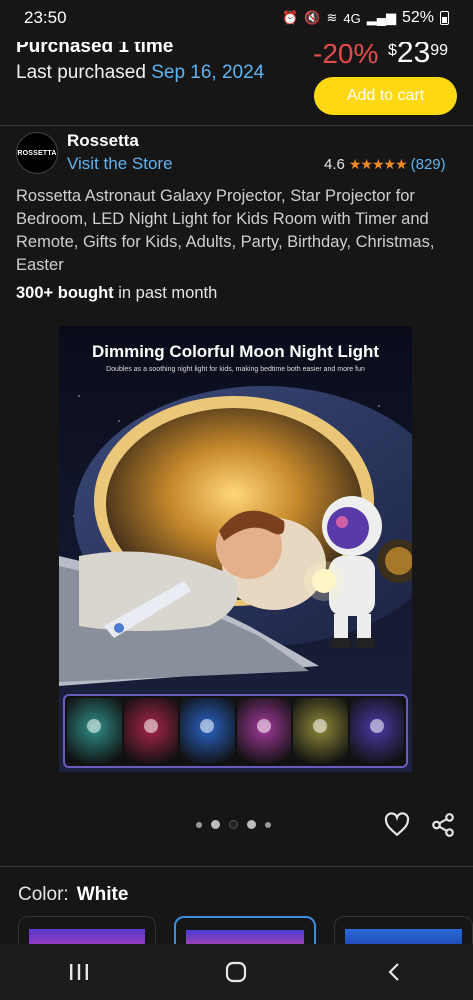 This screenshot has height=1000, width=473. I want to click on seller-logo: ROSSETTA, so click(37, 153).